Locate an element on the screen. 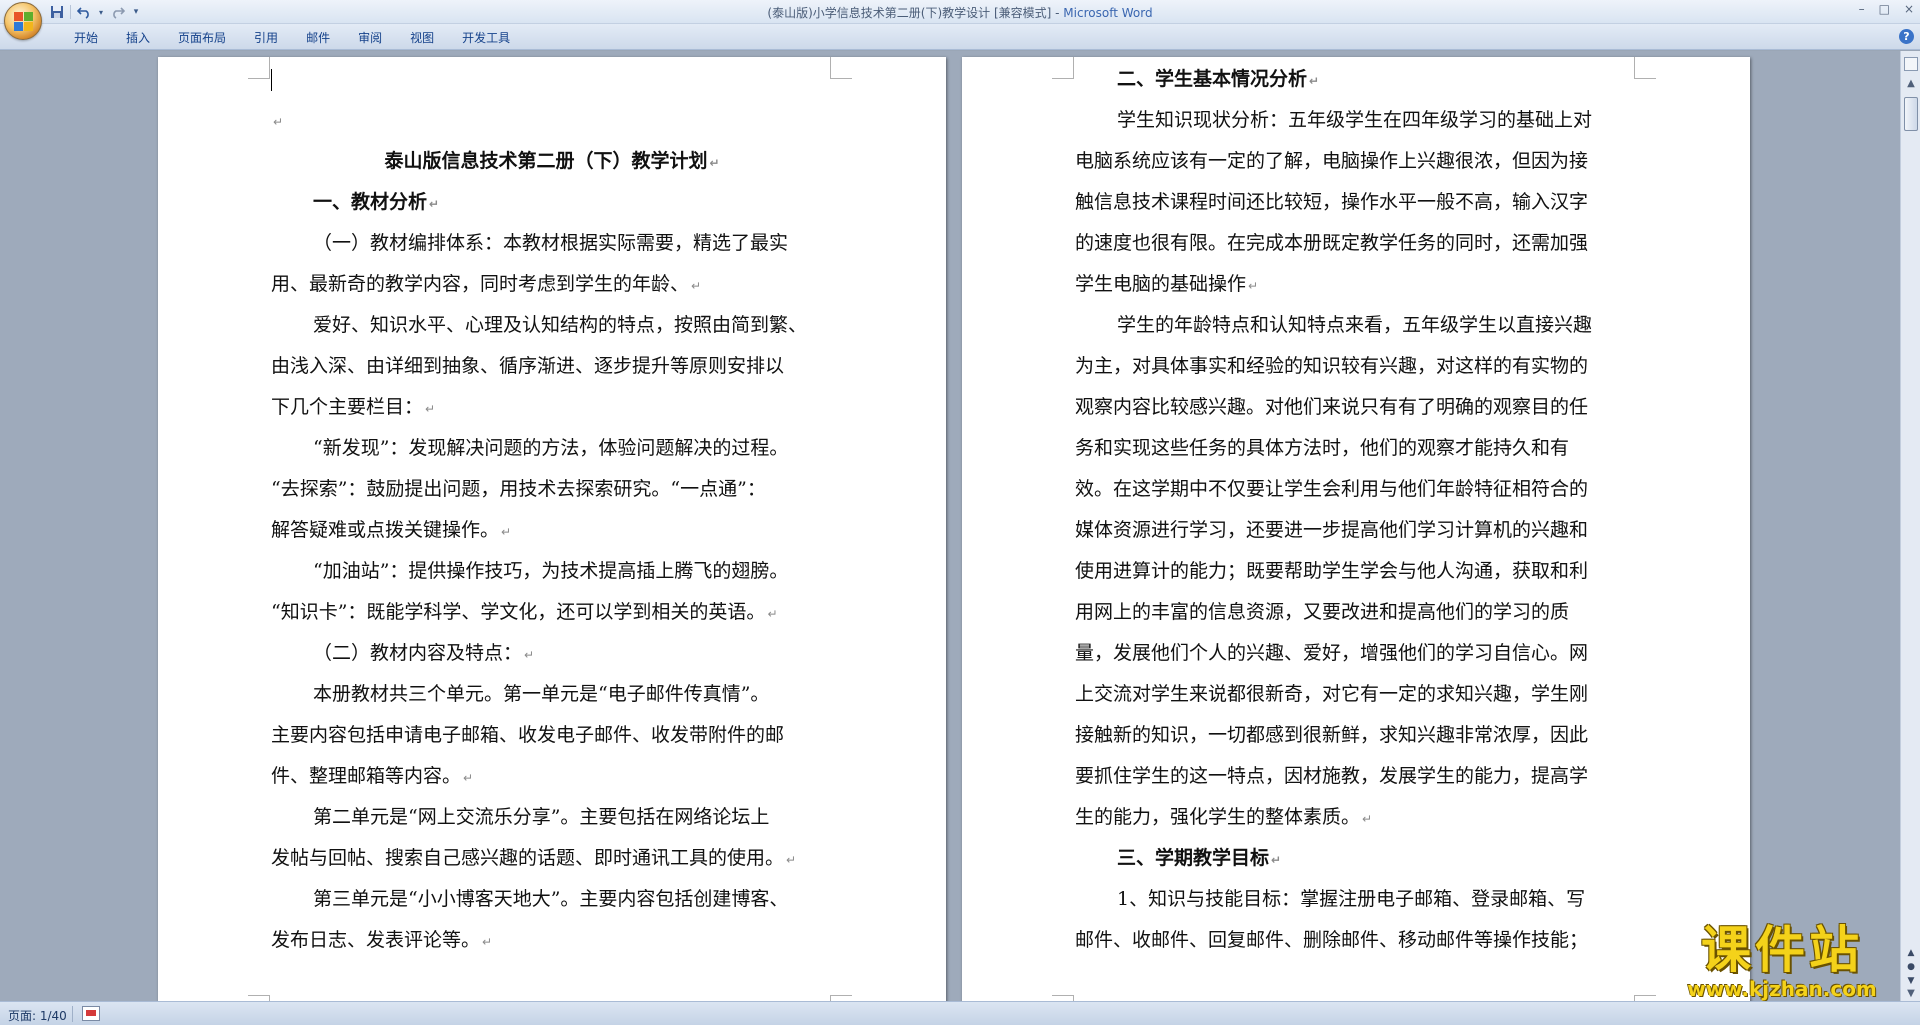  watermark-title: 课件站 is located at coordinates (1782, 950).